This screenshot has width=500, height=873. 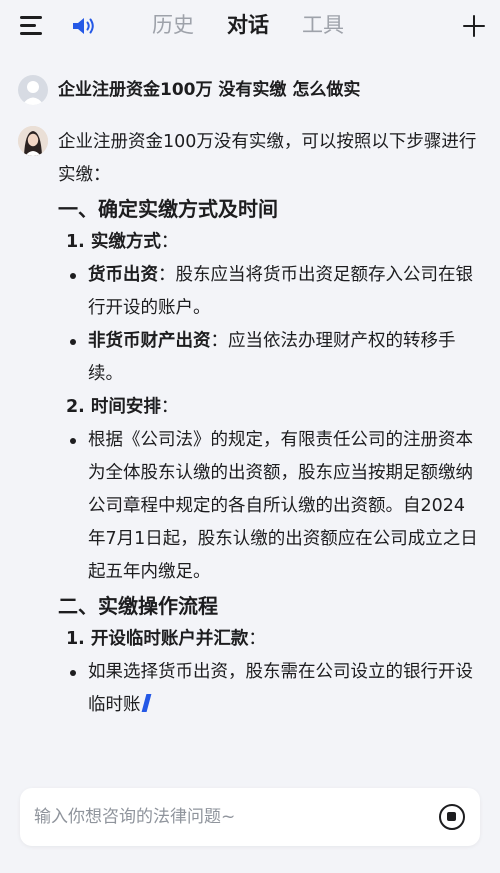 What do you see at coordinates (146, 703) in the screenshot?
I see `typing-cursor` at bounding box center [146, 703].